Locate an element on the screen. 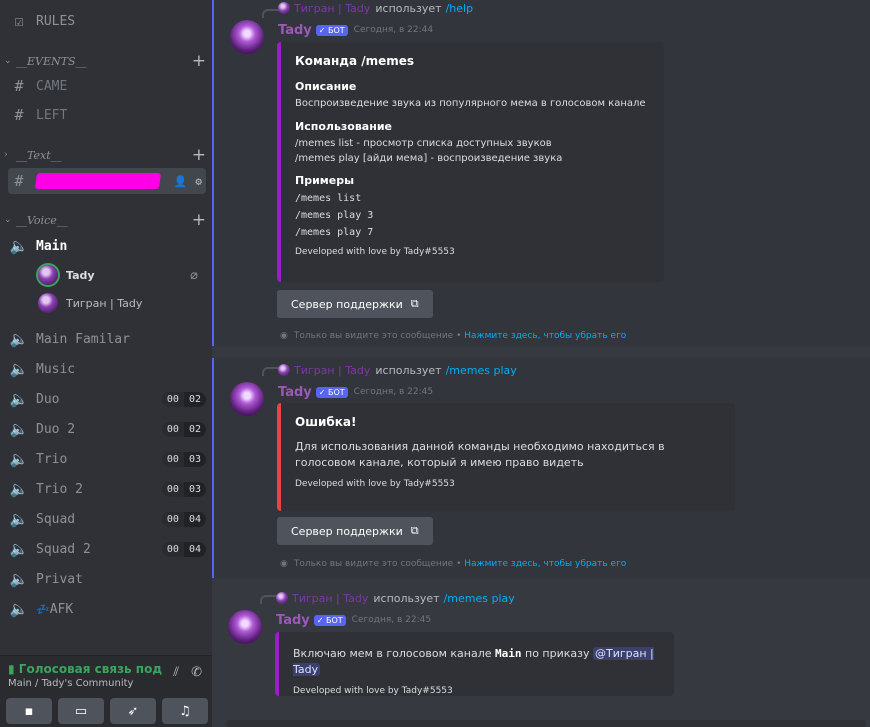  timestamp: Сегодня, в 22:44 is located at coordinates (393, 30).